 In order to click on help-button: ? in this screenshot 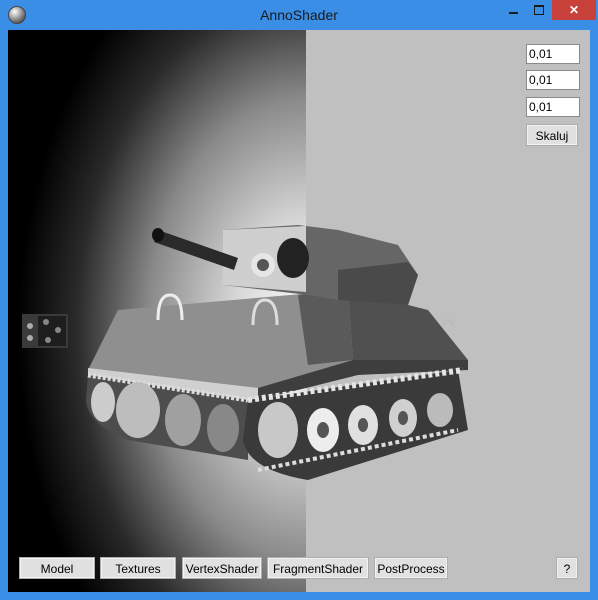, I will do `click(567, 568)`.